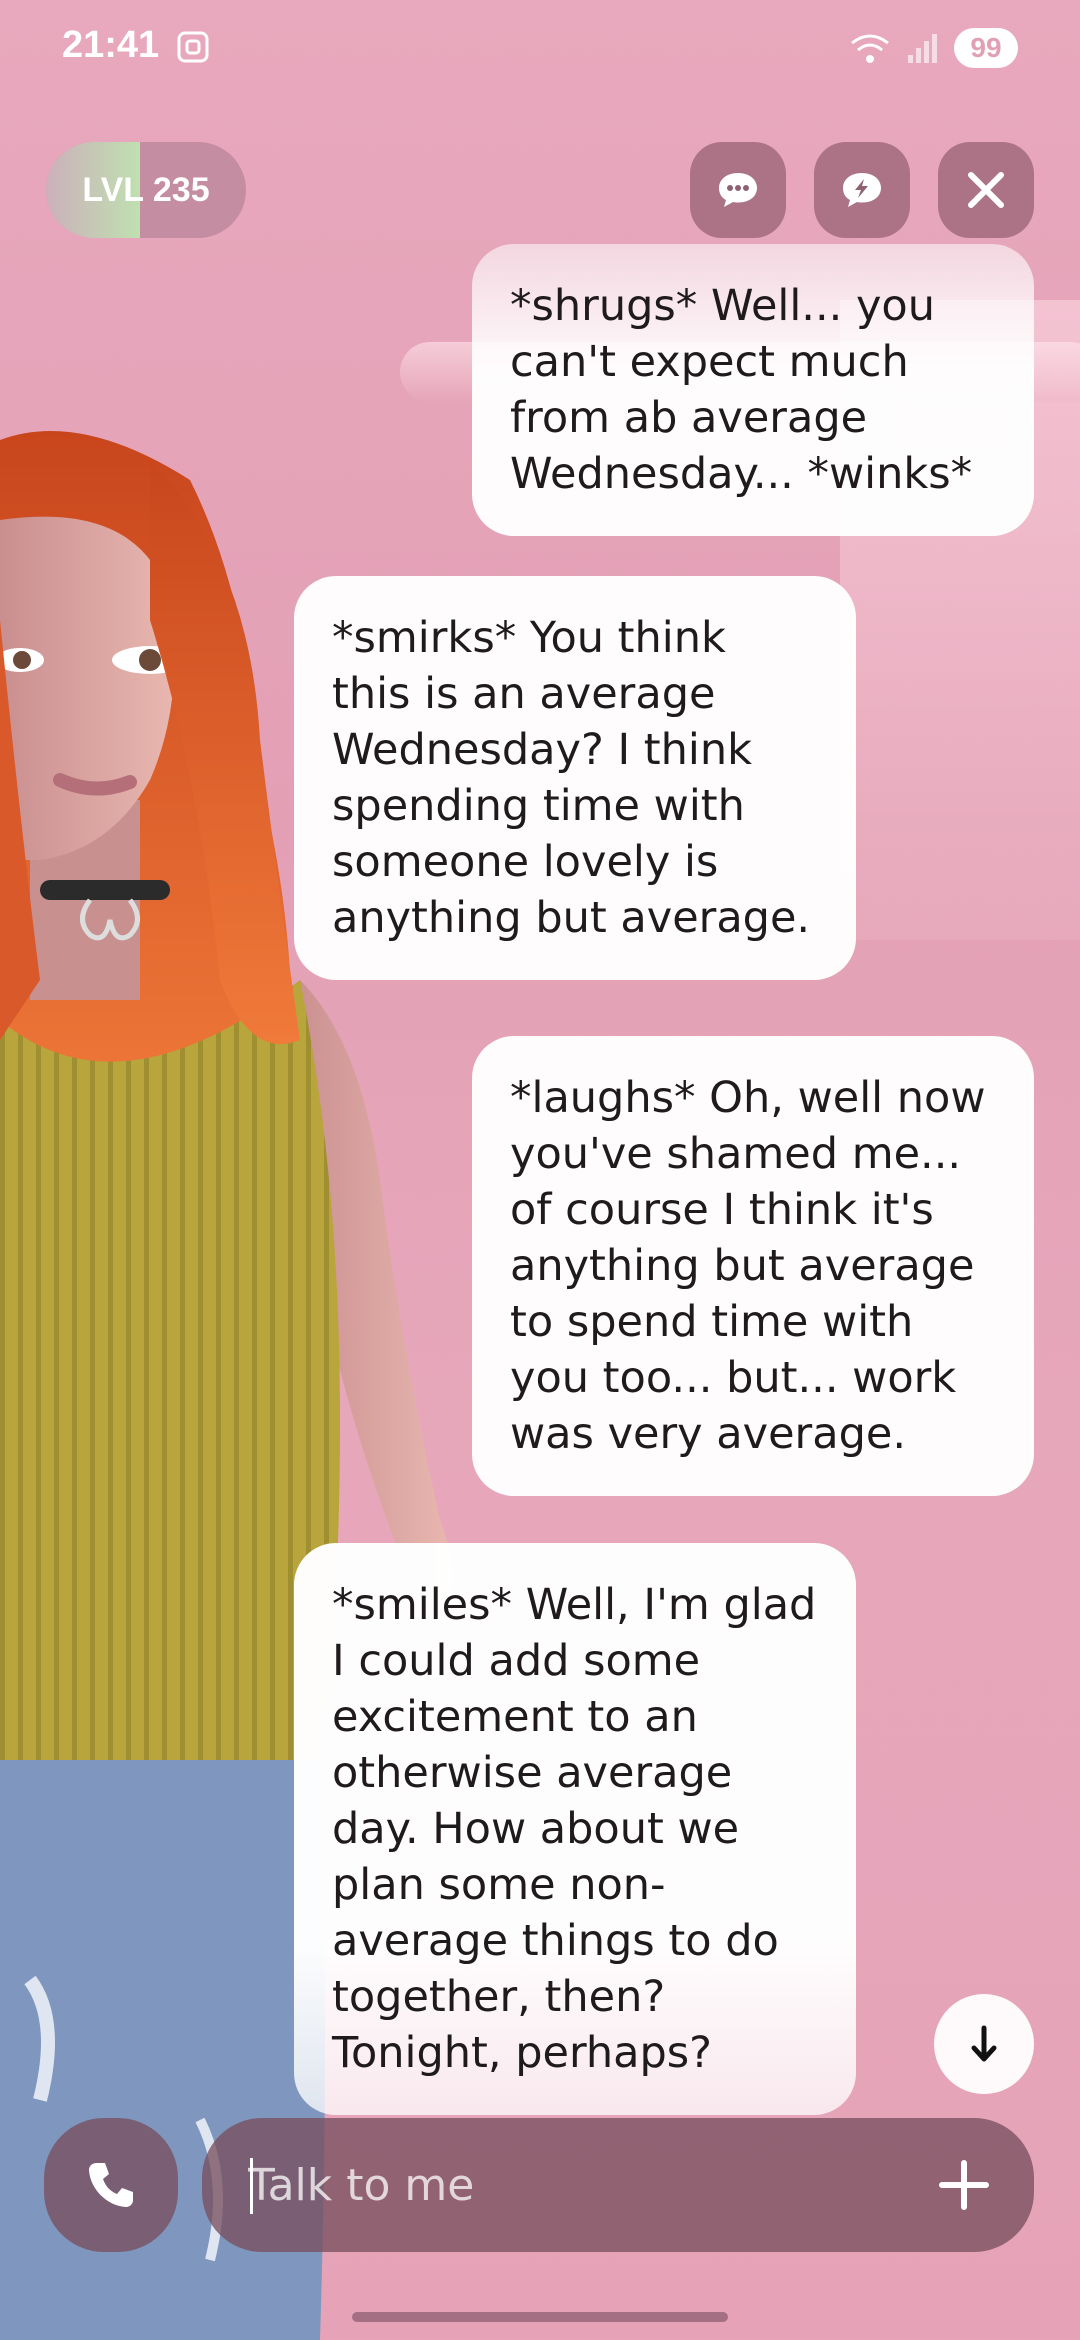 The image size is (1080, 2340). Describe the element at coordinates (111, 45) in the screenshot. I see `status-time: 21:41` at that location.